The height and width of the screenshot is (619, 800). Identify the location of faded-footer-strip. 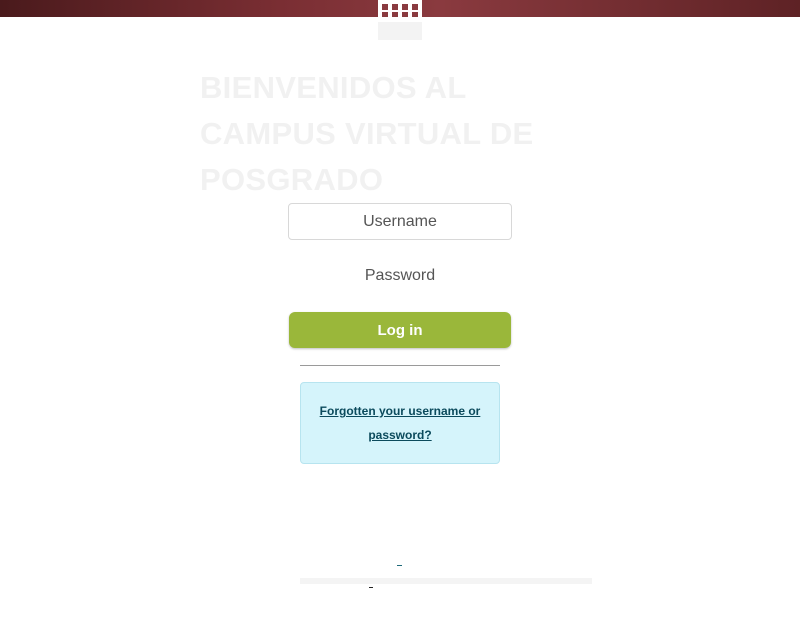
(446, 581).